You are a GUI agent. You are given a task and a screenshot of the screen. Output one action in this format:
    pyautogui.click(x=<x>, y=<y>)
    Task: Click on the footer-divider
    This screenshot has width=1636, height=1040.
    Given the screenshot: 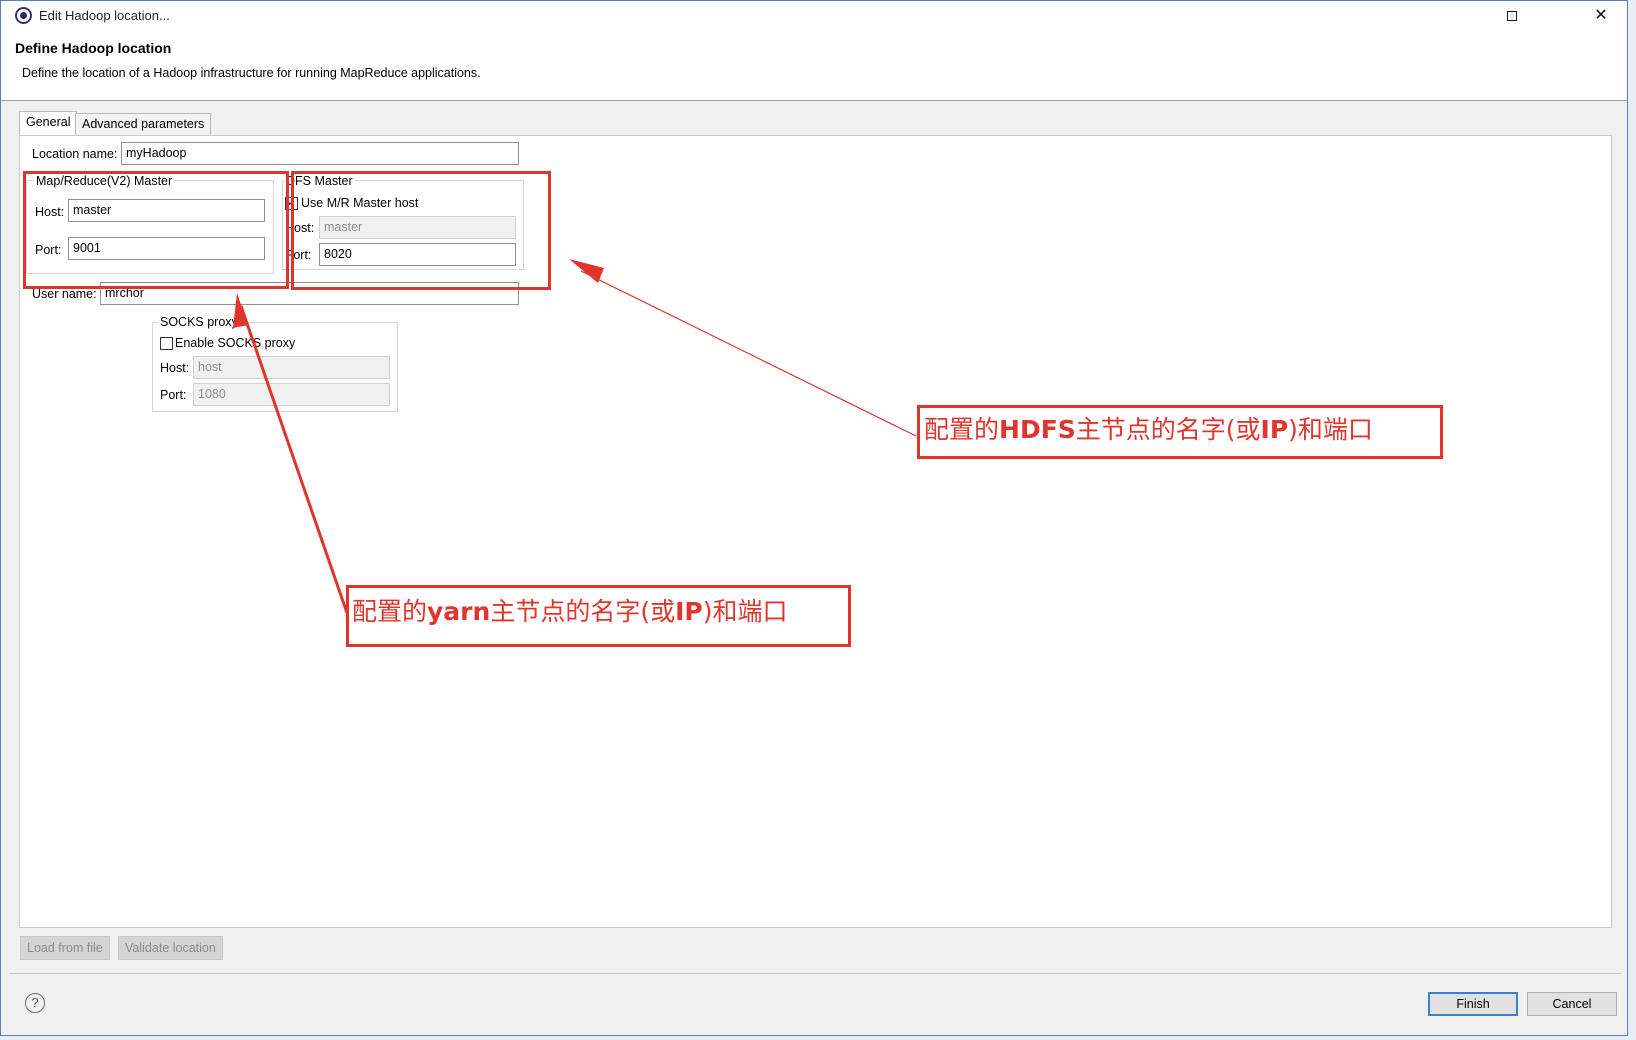 What is the action you would take?
    pyautogui.click(x=815, y=973)
    